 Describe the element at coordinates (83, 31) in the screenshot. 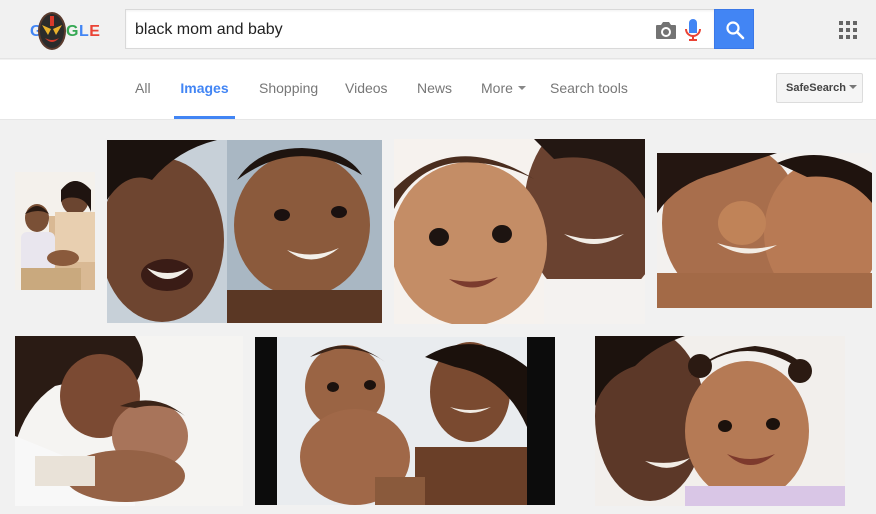

I see `logo-letters-gle: GLE` at that location.